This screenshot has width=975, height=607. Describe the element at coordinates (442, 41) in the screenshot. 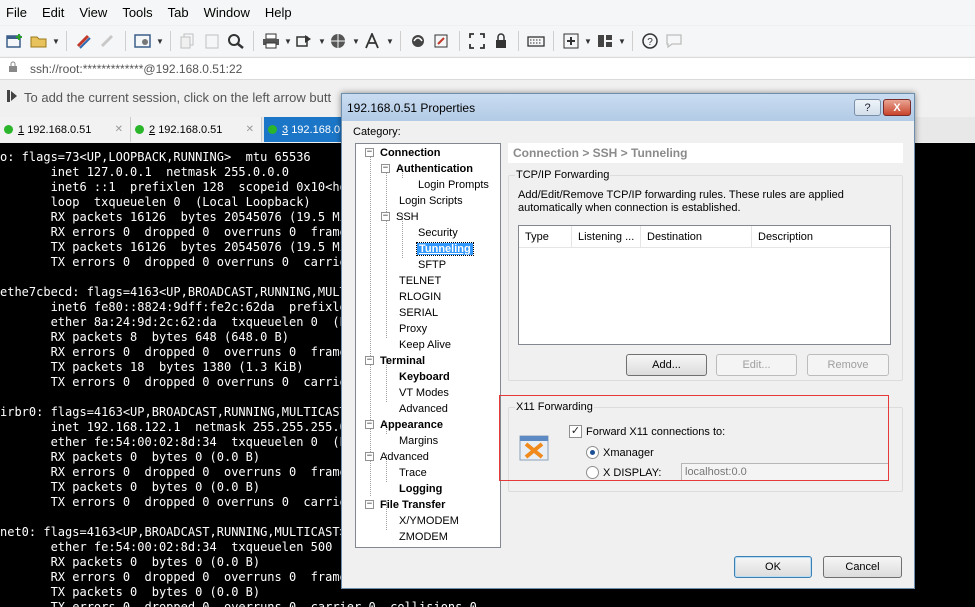

I see `script-icon` at that location.